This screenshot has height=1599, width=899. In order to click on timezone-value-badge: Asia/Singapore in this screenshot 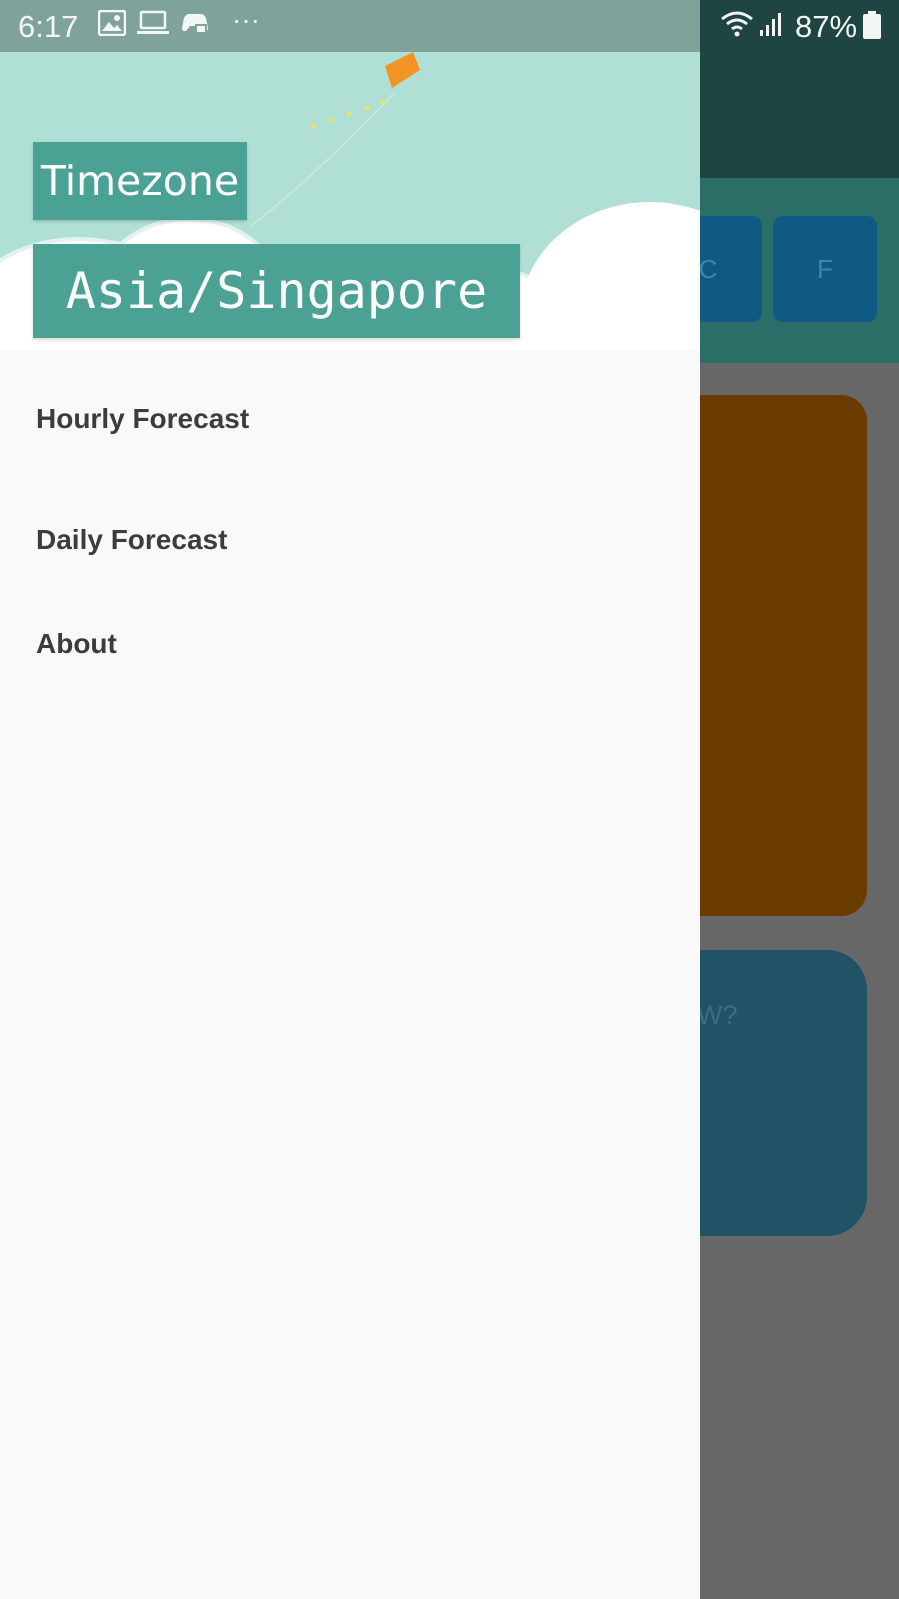, I will do `click(276, 291)`.